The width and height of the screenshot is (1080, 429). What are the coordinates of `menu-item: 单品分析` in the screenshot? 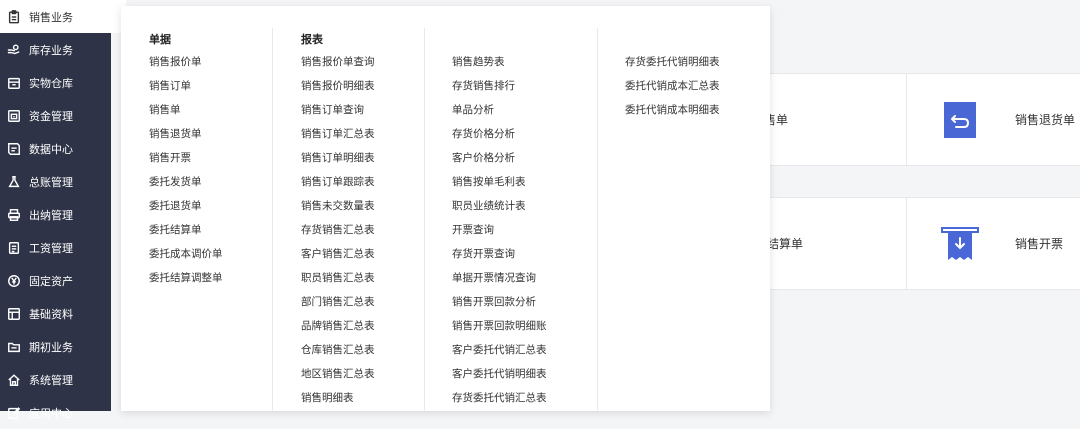 It's located at (499, 114).